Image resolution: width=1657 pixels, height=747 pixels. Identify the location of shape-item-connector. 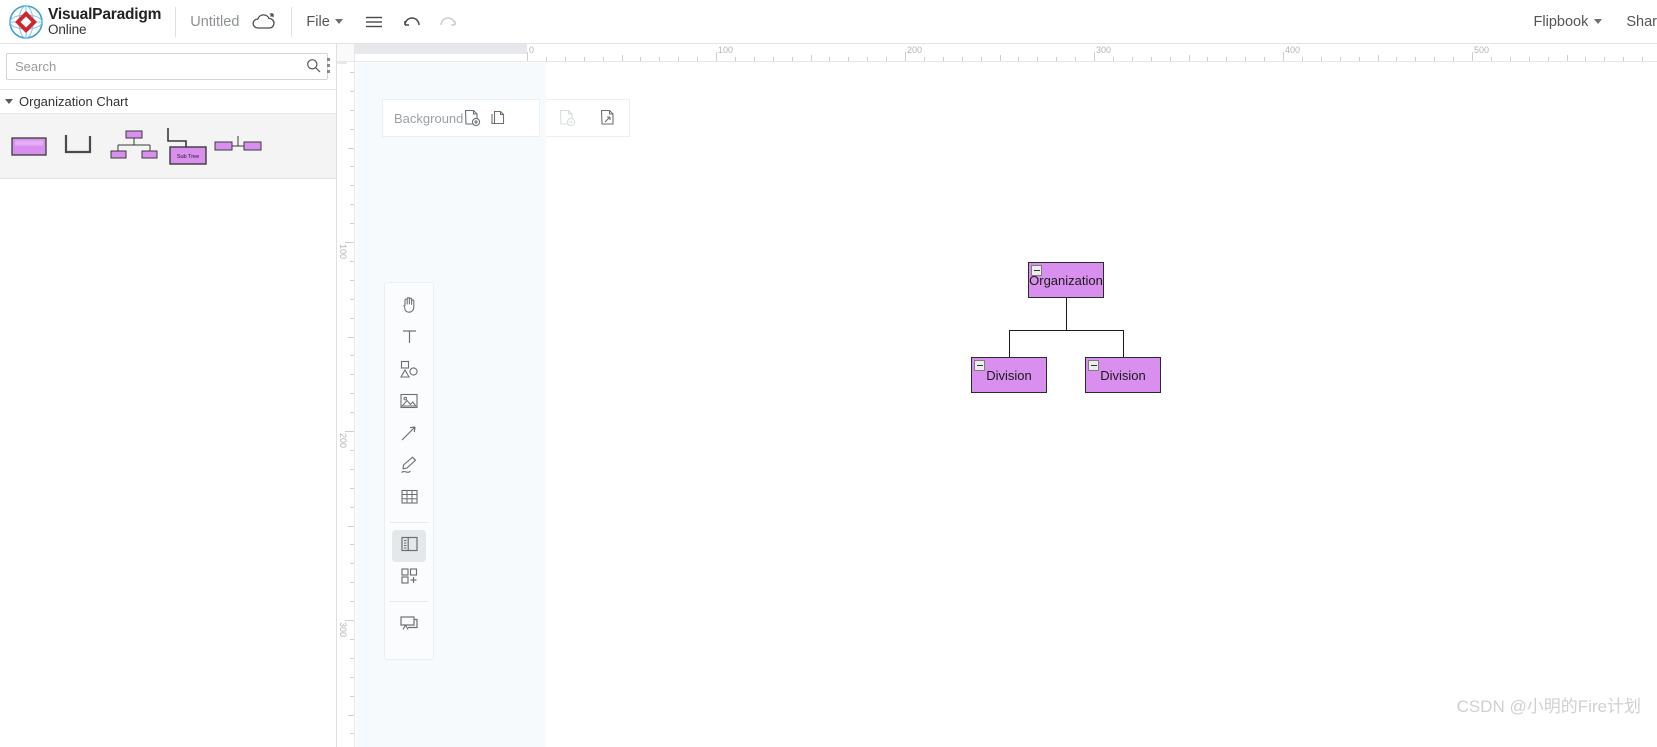
(82, 146).